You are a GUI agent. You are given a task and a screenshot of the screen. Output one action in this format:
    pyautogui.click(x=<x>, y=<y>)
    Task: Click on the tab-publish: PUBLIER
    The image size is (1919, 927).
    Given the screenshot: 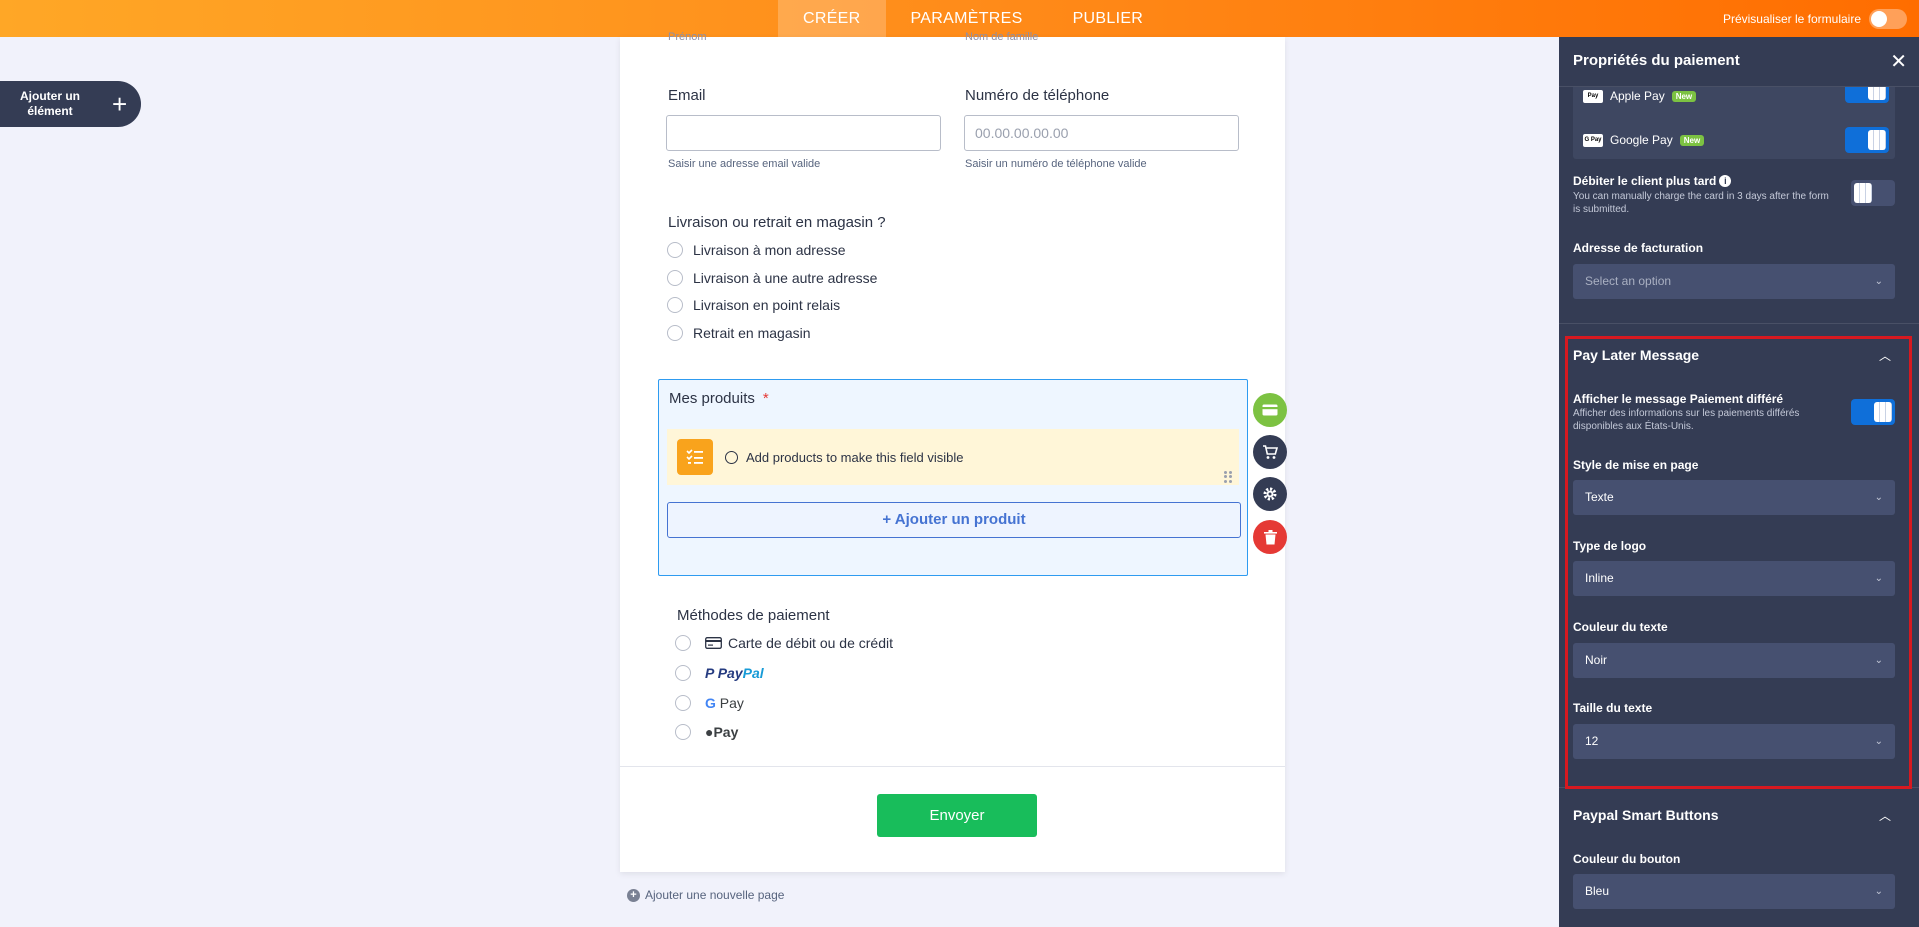 What is the action you would take?
    pyautogui.click(x=1108, y=18)
    